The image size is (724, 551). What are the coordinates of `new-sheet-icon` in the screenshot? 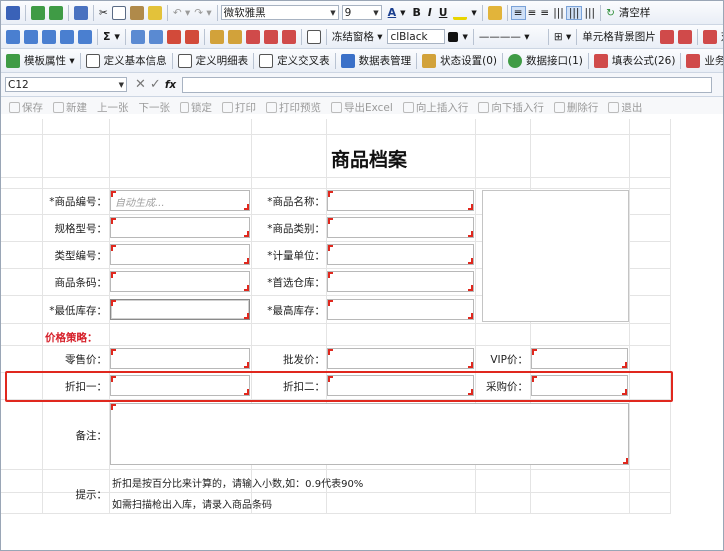 It's located at (38, 12).